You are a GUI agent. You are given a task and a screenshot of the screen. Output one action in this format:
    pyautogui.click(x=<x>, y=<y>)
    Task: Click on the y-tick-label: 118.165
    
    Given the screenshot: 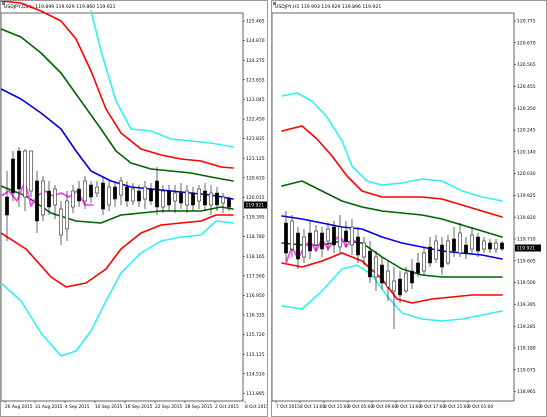 What is the action you would take?
    pyautogui.click(x=255, y=257)
    